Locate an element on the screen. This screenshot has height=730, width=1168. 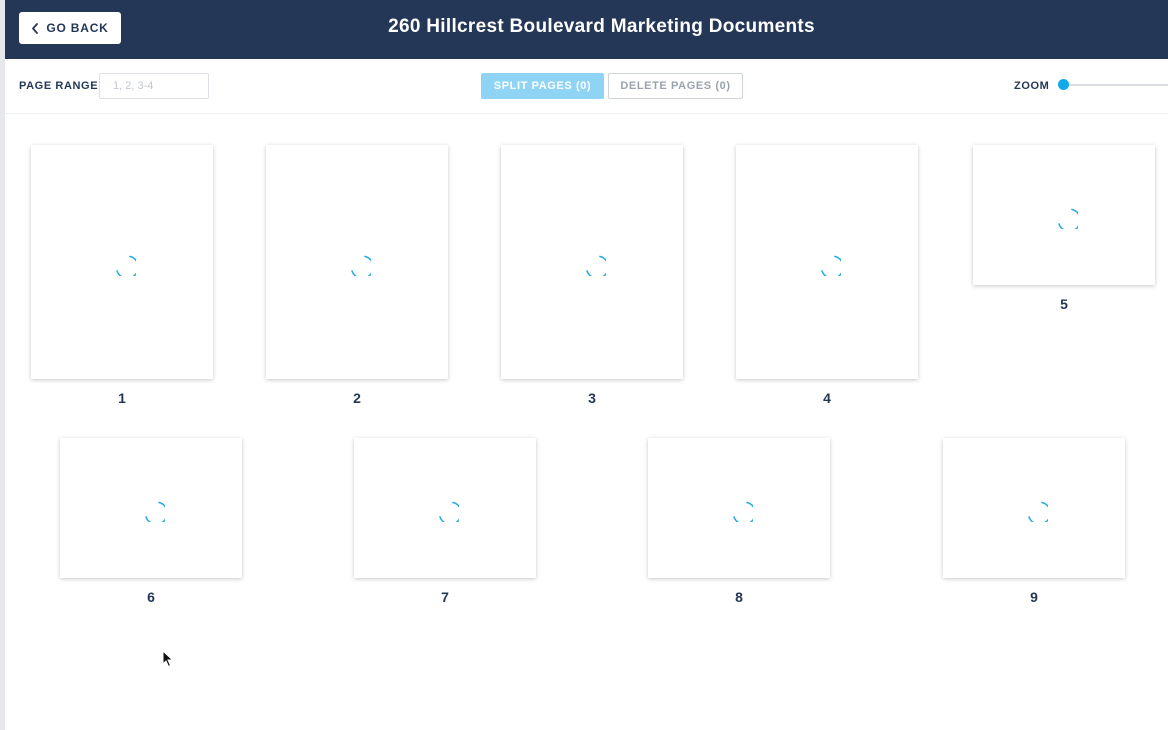
zoom-label: ZOOM is located at coordinates (1032, 86).